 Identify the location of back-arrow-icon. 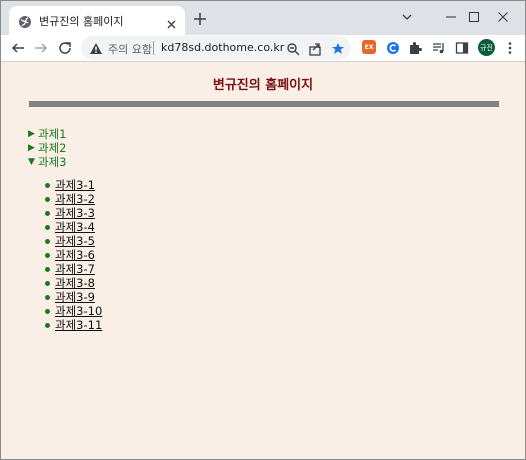
(18, 48).